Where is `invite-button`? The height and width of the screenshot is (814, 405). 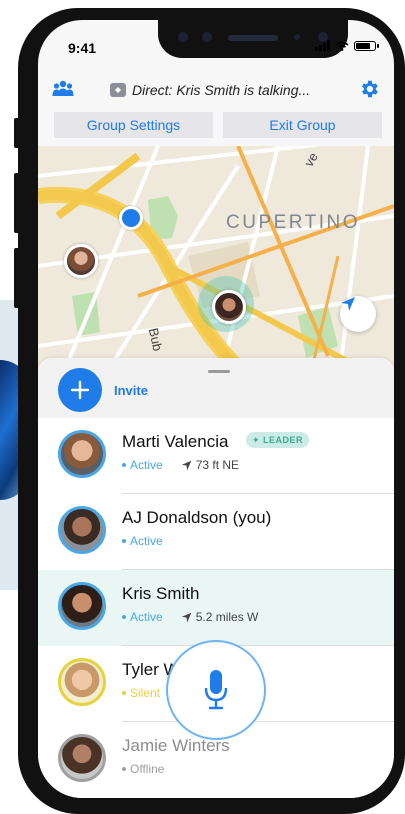
invite-button is located at coordinates (80, 390).